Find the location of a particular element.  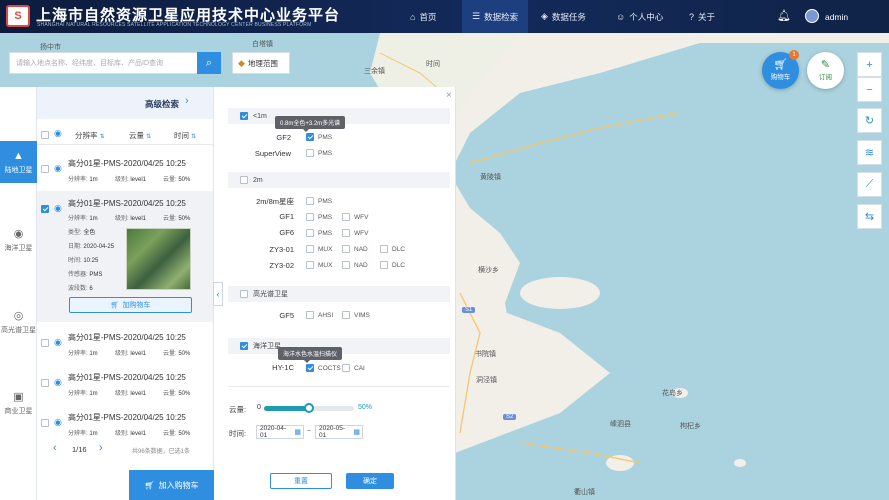

compare-button: ⇆ is located at coordinates (869, 216).